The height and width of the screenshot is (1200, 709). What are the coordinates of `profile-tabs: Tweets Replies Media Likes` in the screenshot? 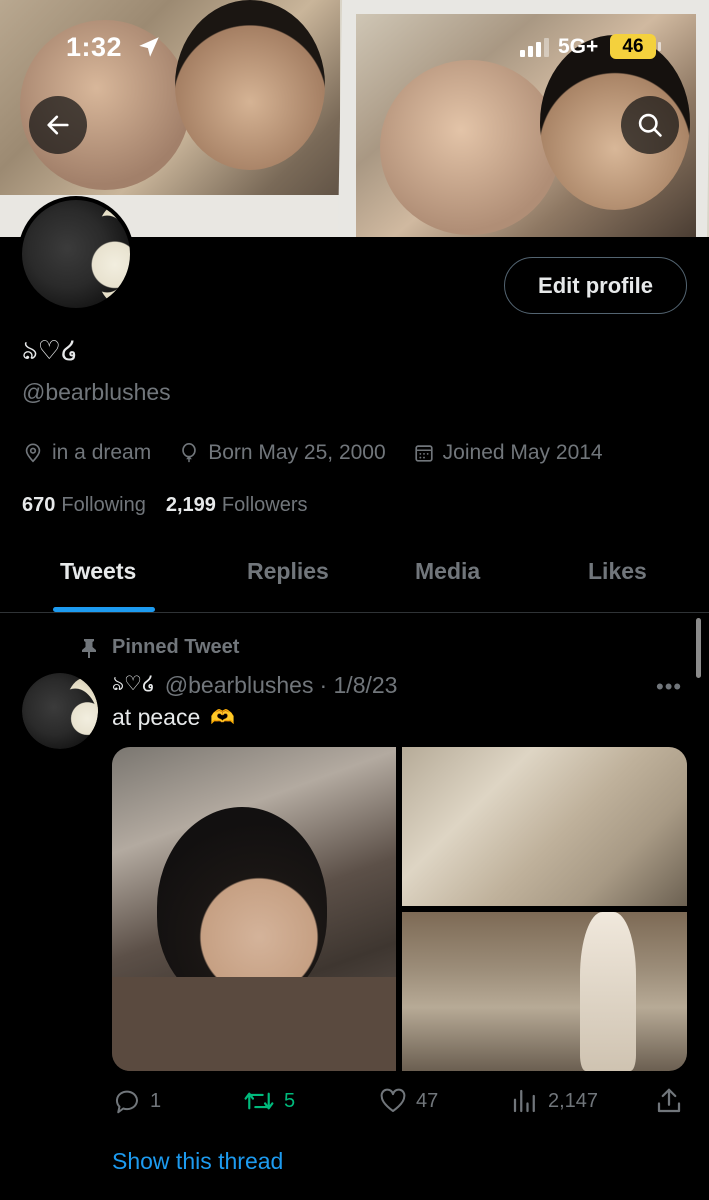 It's located at (354, 576).